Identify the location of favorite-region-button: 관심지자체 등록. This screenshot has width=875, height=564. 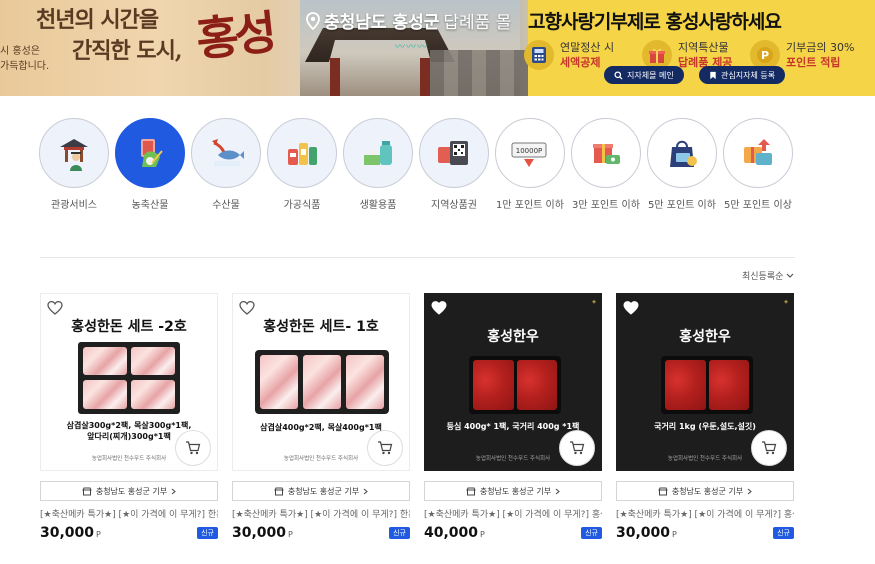
(742, 75).